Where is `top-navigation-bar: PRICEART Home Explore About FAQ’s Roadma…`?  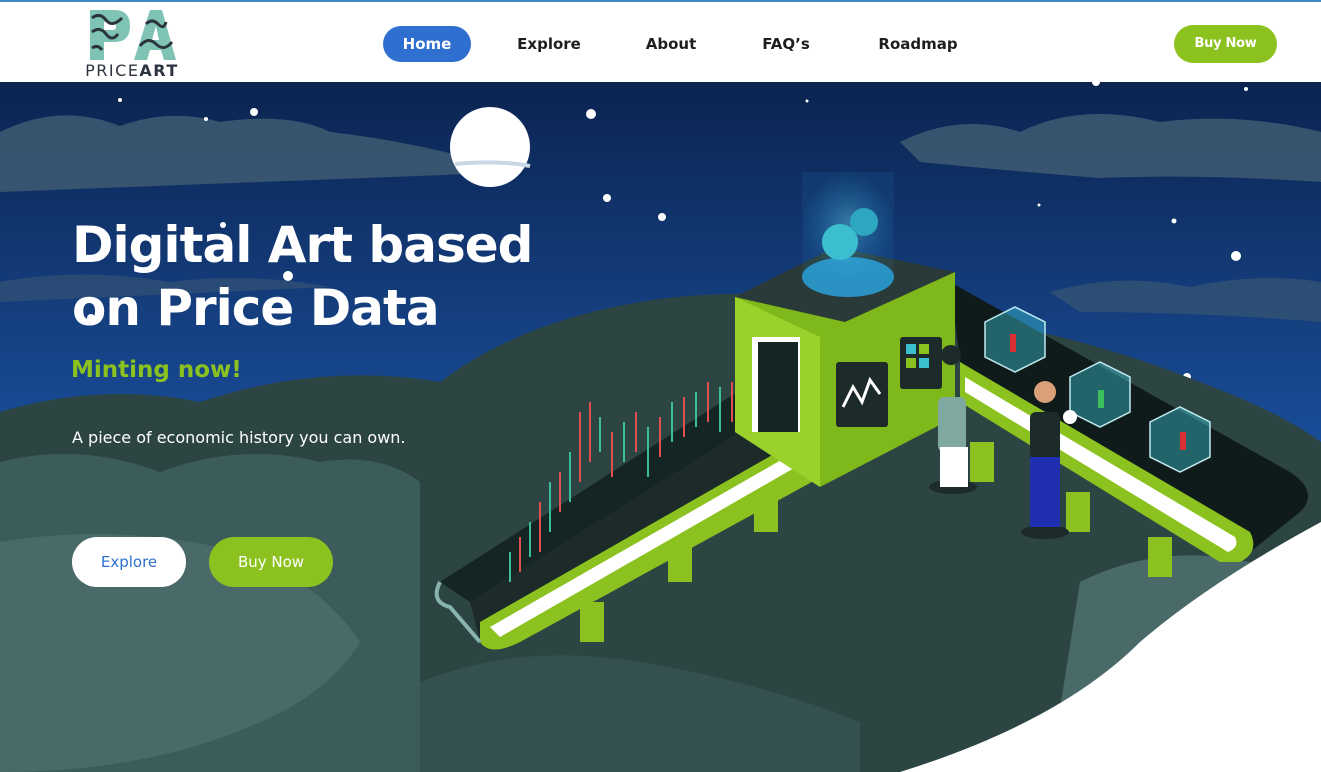 top-navigation-bar: PRICEART Home Explore About FAQ’s Roadma… is located at coordinates (660, 41).